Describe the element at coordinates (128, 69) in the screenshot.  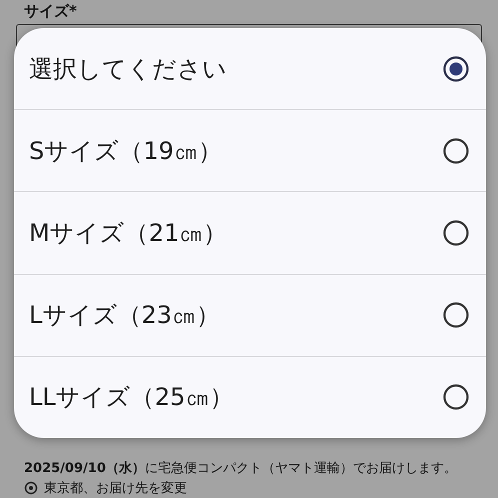
I see `option-label: 選択してください` at that location.